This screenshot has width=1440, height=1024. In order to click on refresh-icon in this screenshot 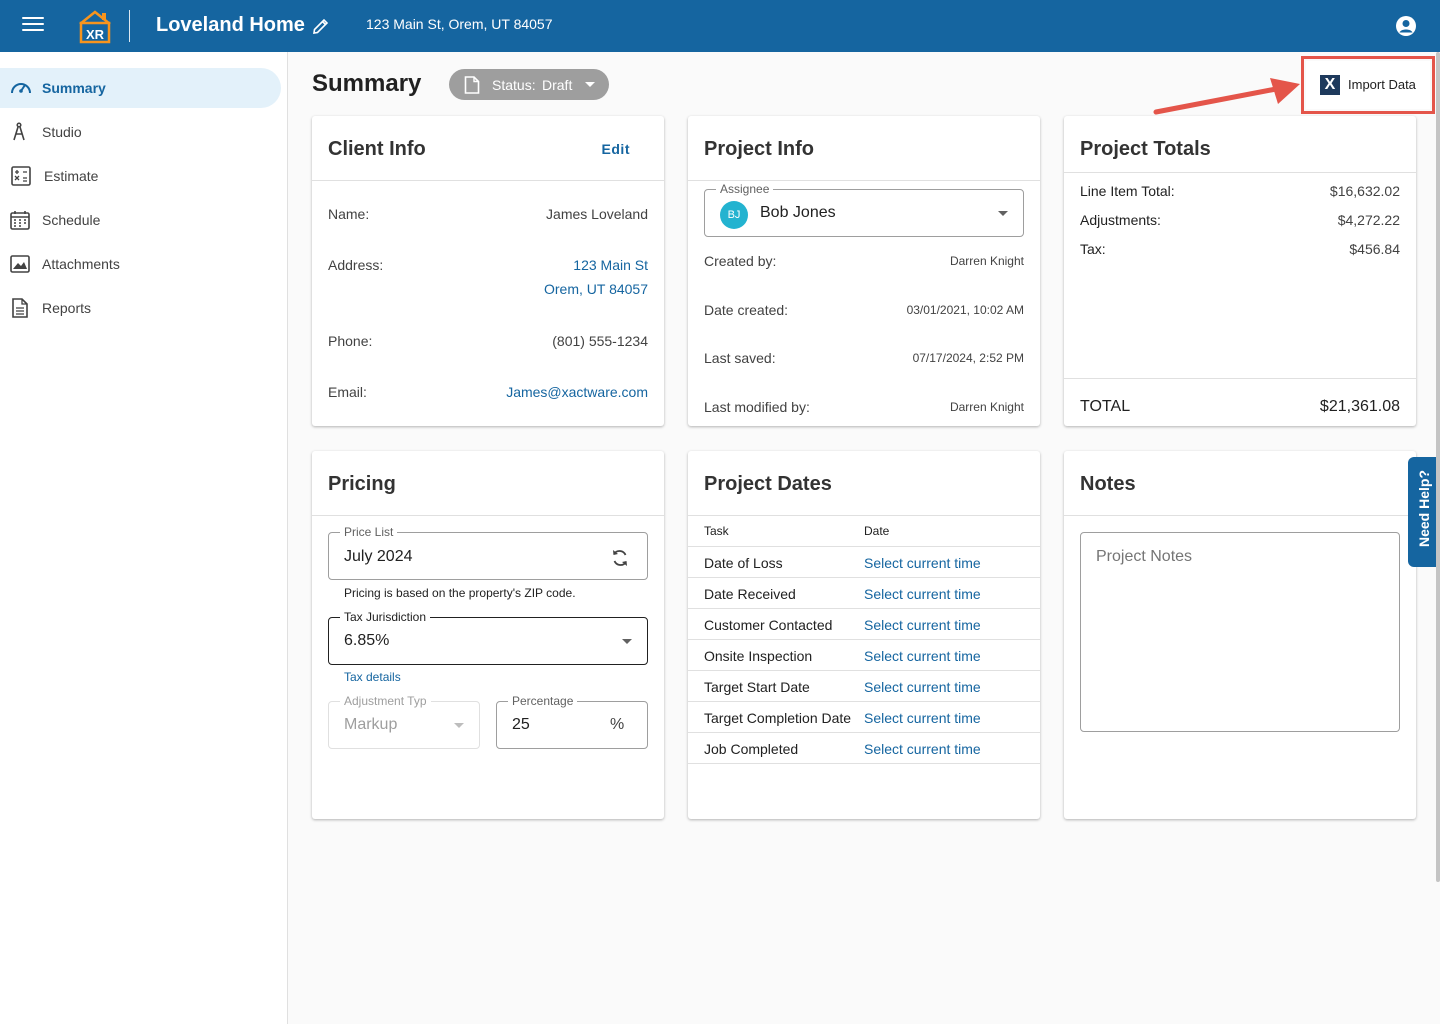, I will do `click(620, 558)`.